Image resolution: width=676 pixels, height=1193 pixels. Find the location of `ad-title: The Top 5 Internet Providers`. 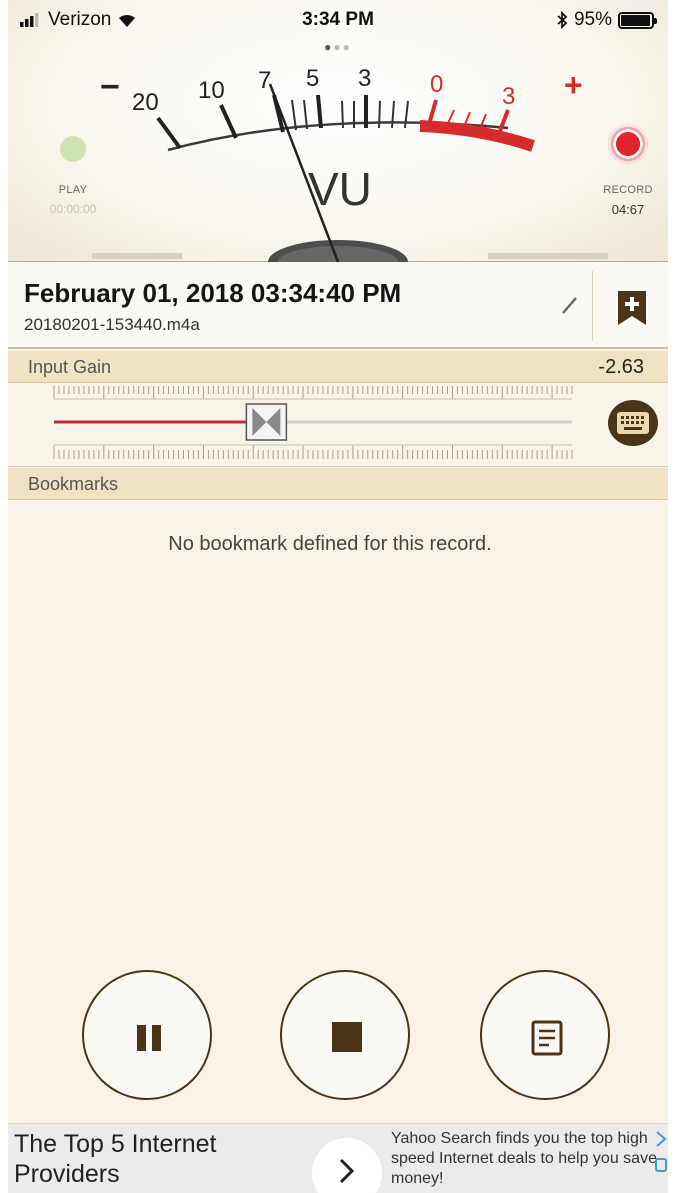

ad-title: The Top 5 Internet Providers is located at coordinates (159, 1159).